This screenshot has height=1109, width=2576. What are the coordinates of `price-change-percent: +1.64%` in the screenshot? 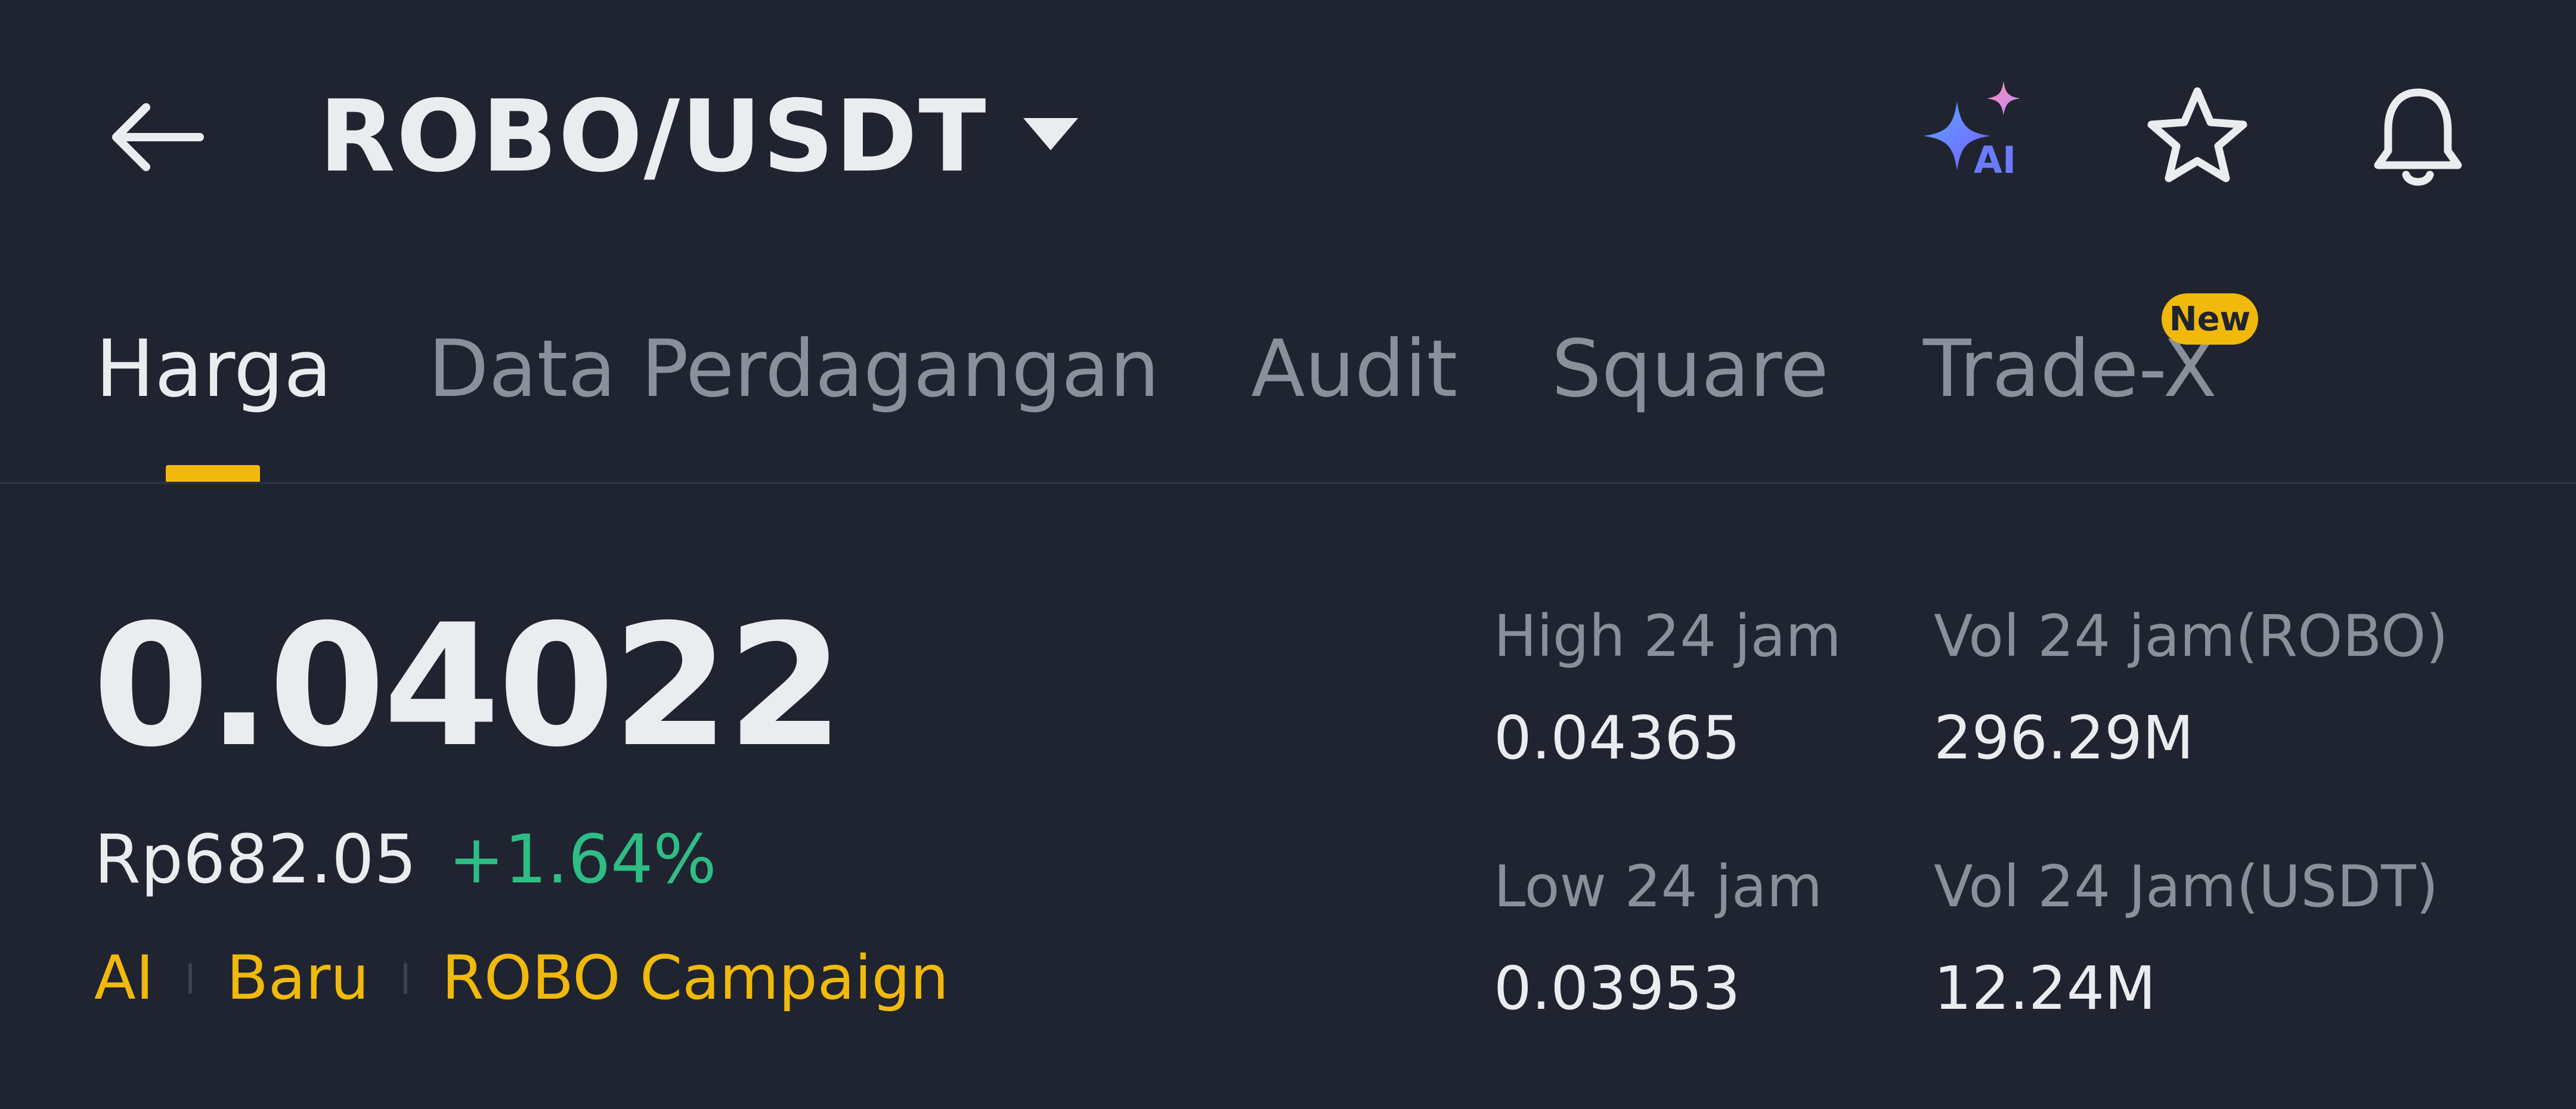 It's located at (582, 860).